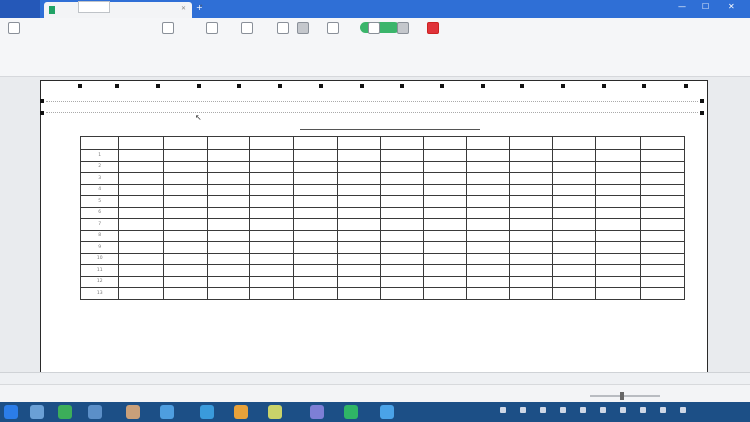 This screenshot has height=422, width=750. Describe the element at coordinates (682, 6) in the screenshot. I see `minimize-button: —` at that location.